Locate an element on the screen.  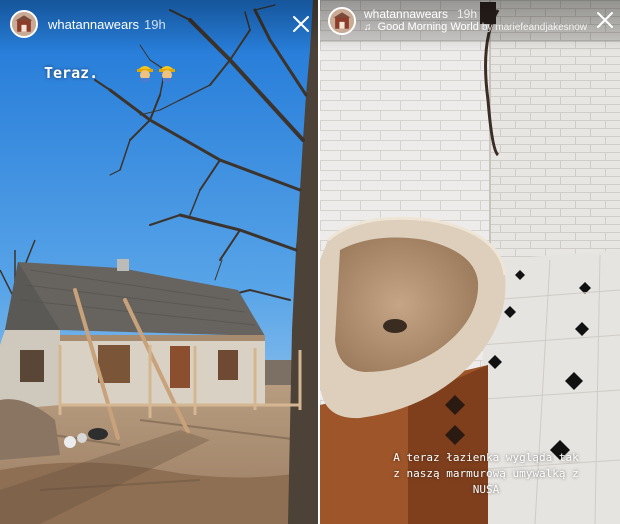
song-title: Good Morning World is located at coordinates (428, 27).